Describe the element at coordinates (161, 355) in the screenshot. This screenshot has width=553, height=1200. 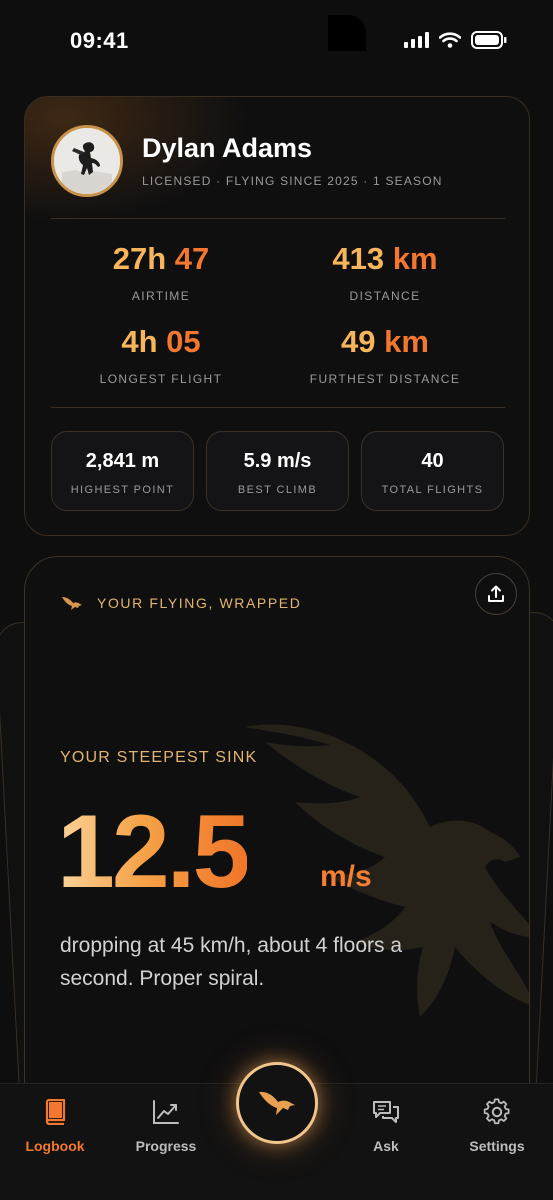
I see `stat-longest-flight: 4h 05 LONGEST FLIGHT` at that location.